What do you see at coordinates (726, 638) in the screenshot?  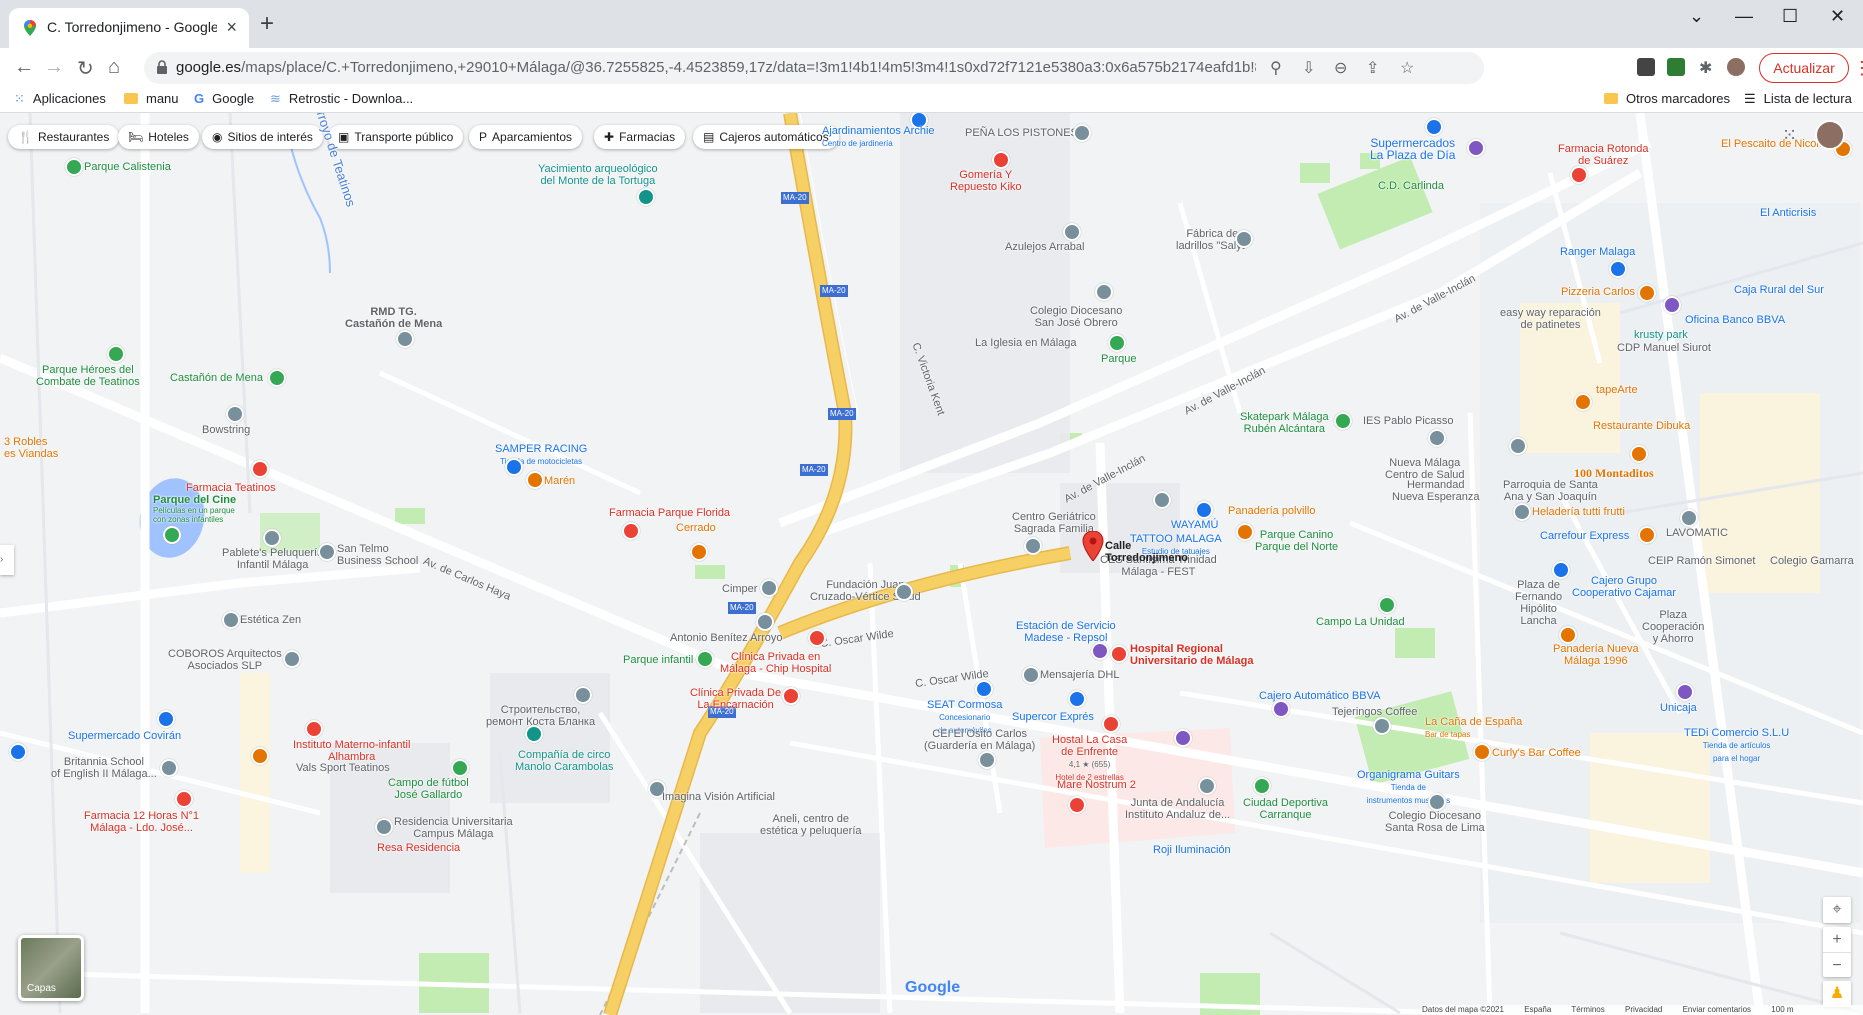 I see `poi-label: Antonio Benítez Arroyo` at bounding box center [726, 638].